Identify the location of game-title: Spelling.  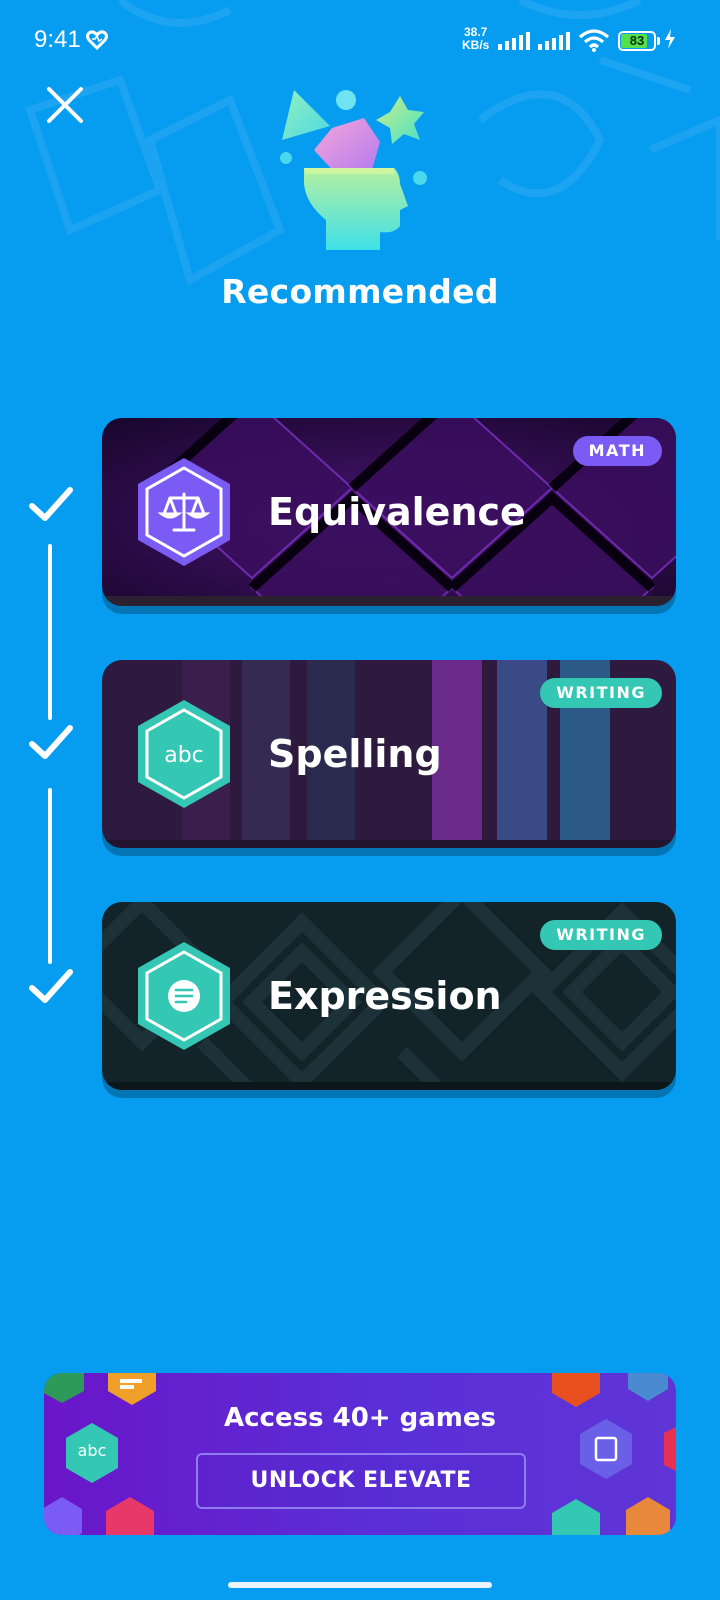
(355, 754).